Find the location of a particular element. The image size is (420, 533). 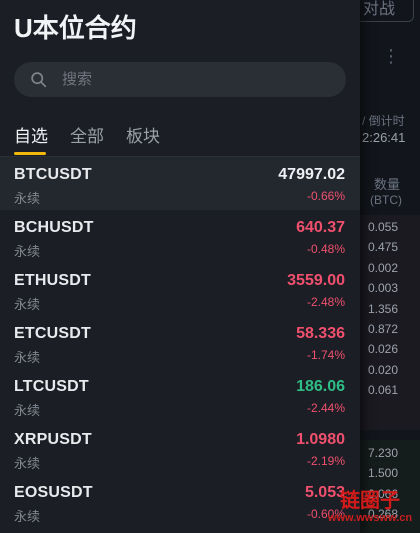

watermark-url: www.wwsww.cn is located at coordinates (370, 518).